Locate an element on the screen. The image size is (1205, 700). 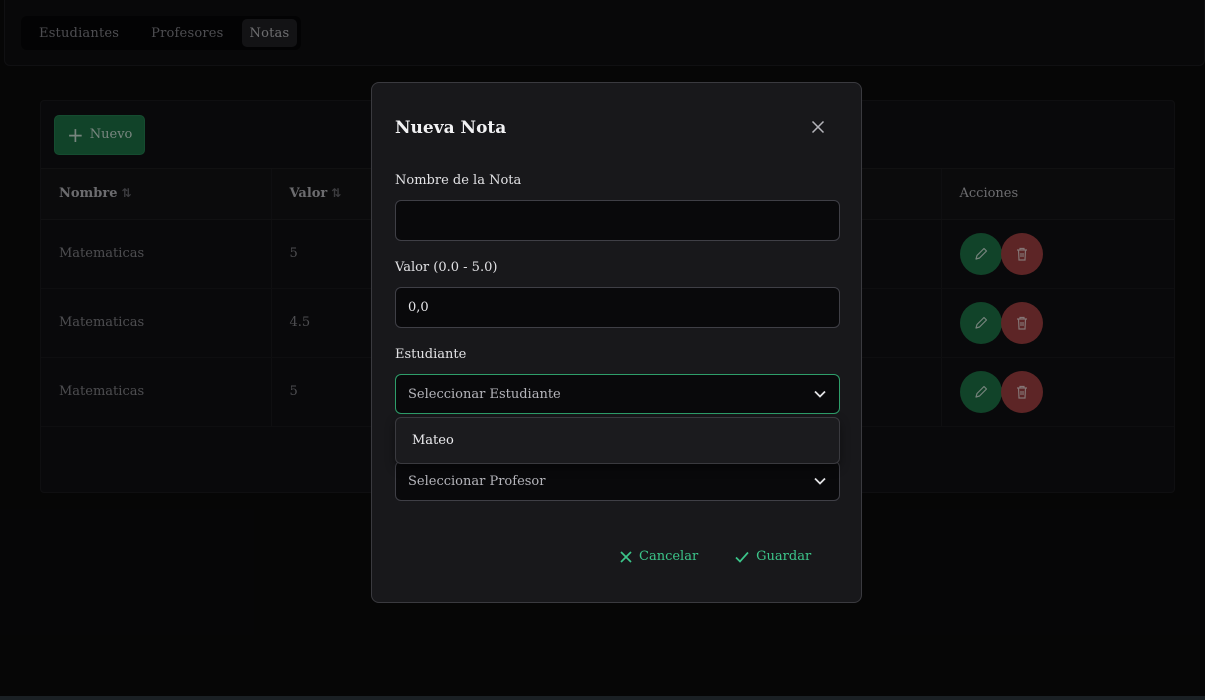
close-button is located at coordinates (818, 127).